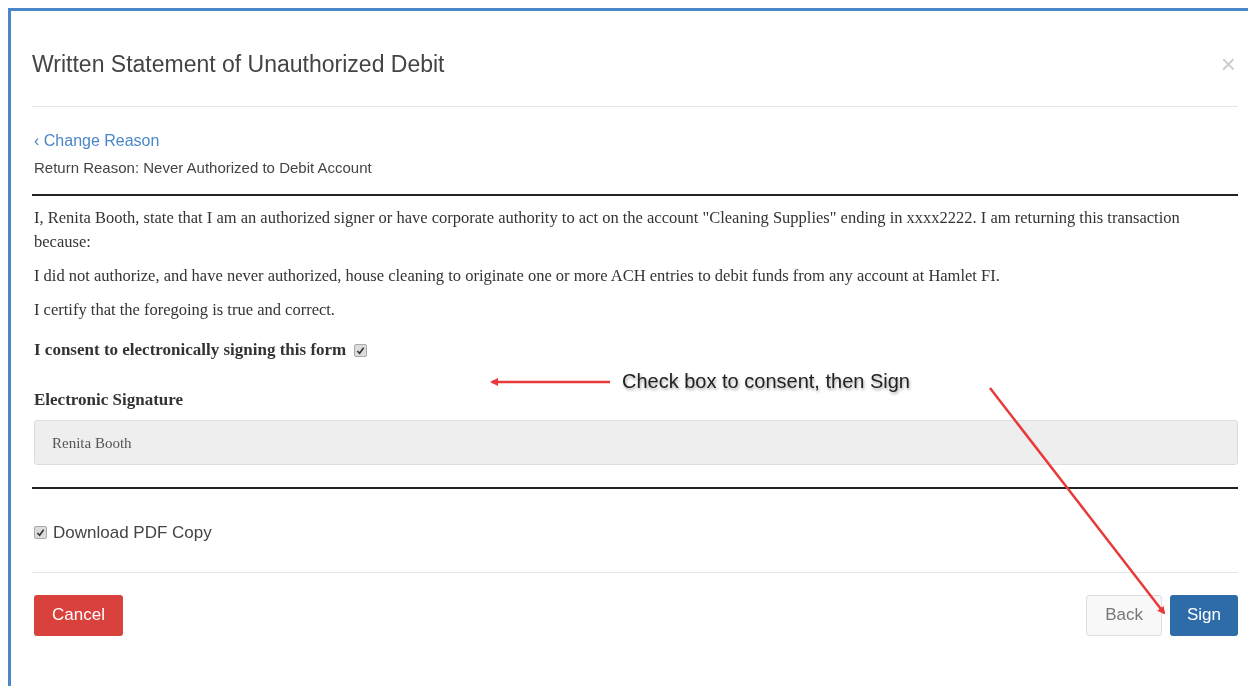 This screenshot has width=1248, height=686. What do you see at coordinates (1203, 615) in the screenshot?
I see `sign-button: Sign` at bounding box center [1203, 615].